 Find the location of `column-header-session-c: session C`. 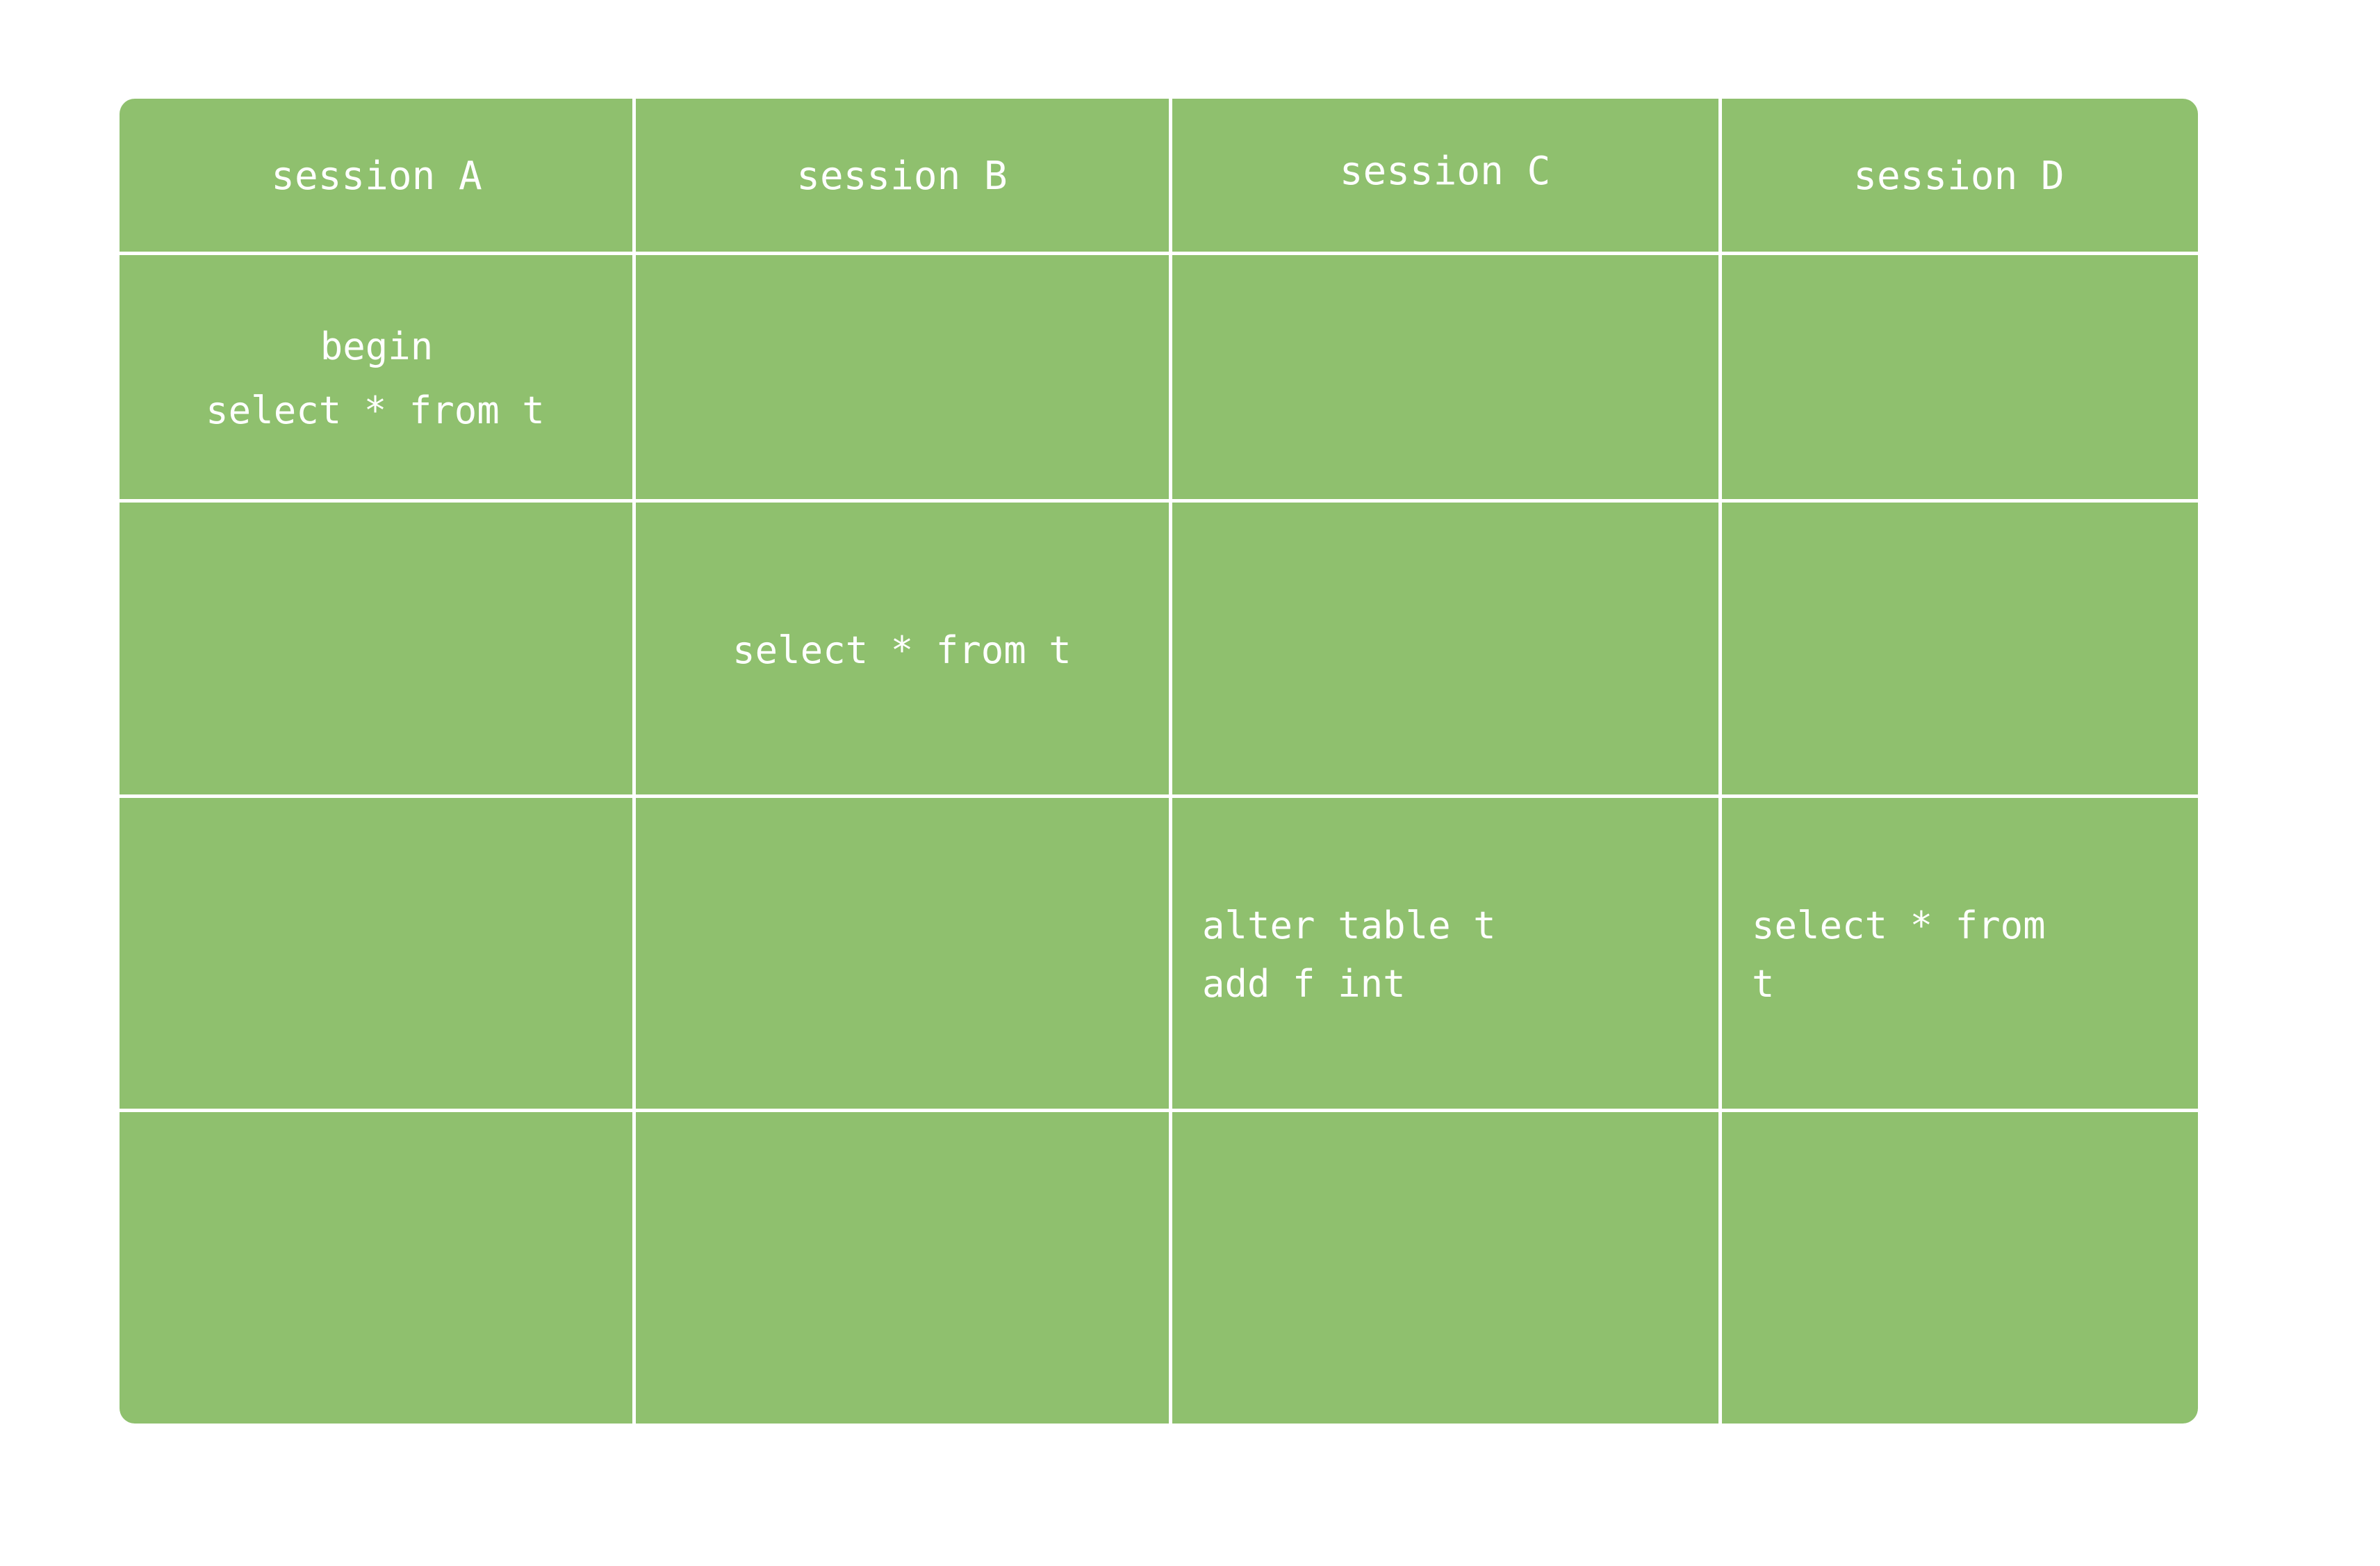

column-header-session-c: session C is located at coordinates (1444, 177).